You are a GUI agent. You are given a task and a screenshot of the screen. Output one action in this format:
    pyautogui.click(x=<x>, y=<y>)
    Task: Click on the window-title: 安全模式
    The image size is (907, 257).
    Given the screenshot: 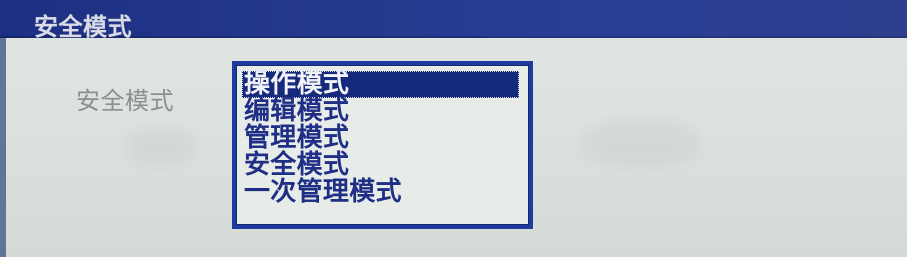 What is the action you would take?
    pyautogui.click(x=83, y=27)
    